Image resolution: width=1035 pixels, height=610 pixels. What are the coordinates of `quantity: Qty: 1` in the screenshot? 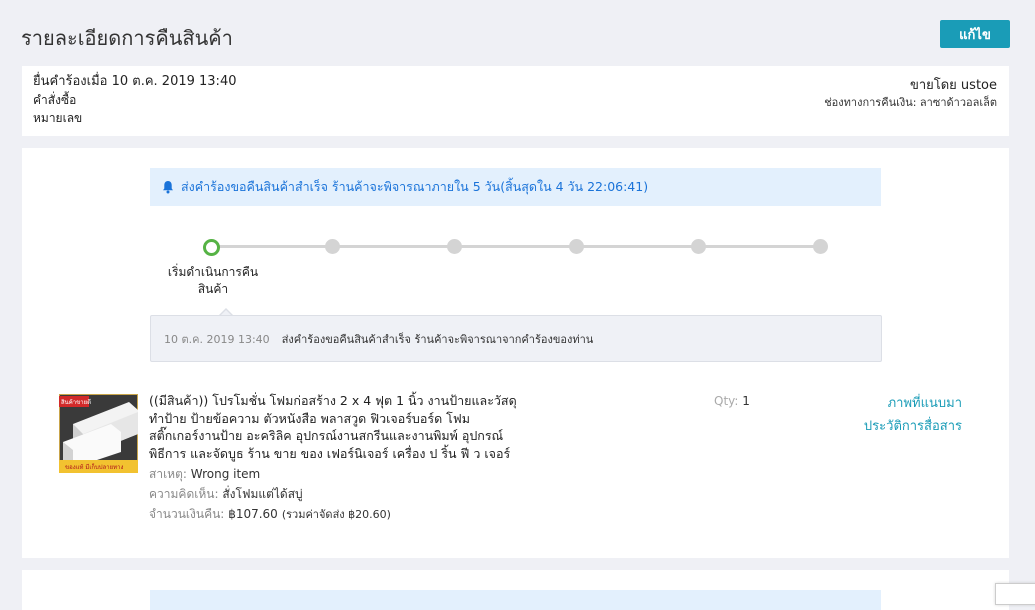 It's located at (732, 401).